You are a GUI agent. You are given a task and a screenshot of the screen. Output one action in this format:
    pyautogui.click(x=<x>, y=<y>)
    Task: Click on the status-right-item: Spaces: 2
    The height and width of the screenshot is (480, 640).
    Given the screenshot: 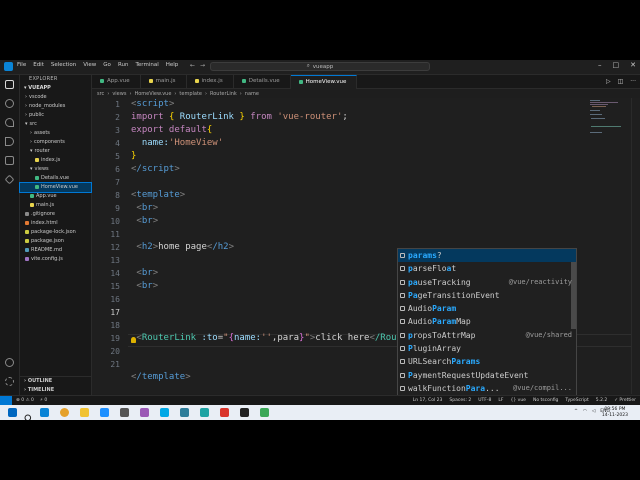 What is the action you would take?
    pyautogui.click(x=460, y=400)
    